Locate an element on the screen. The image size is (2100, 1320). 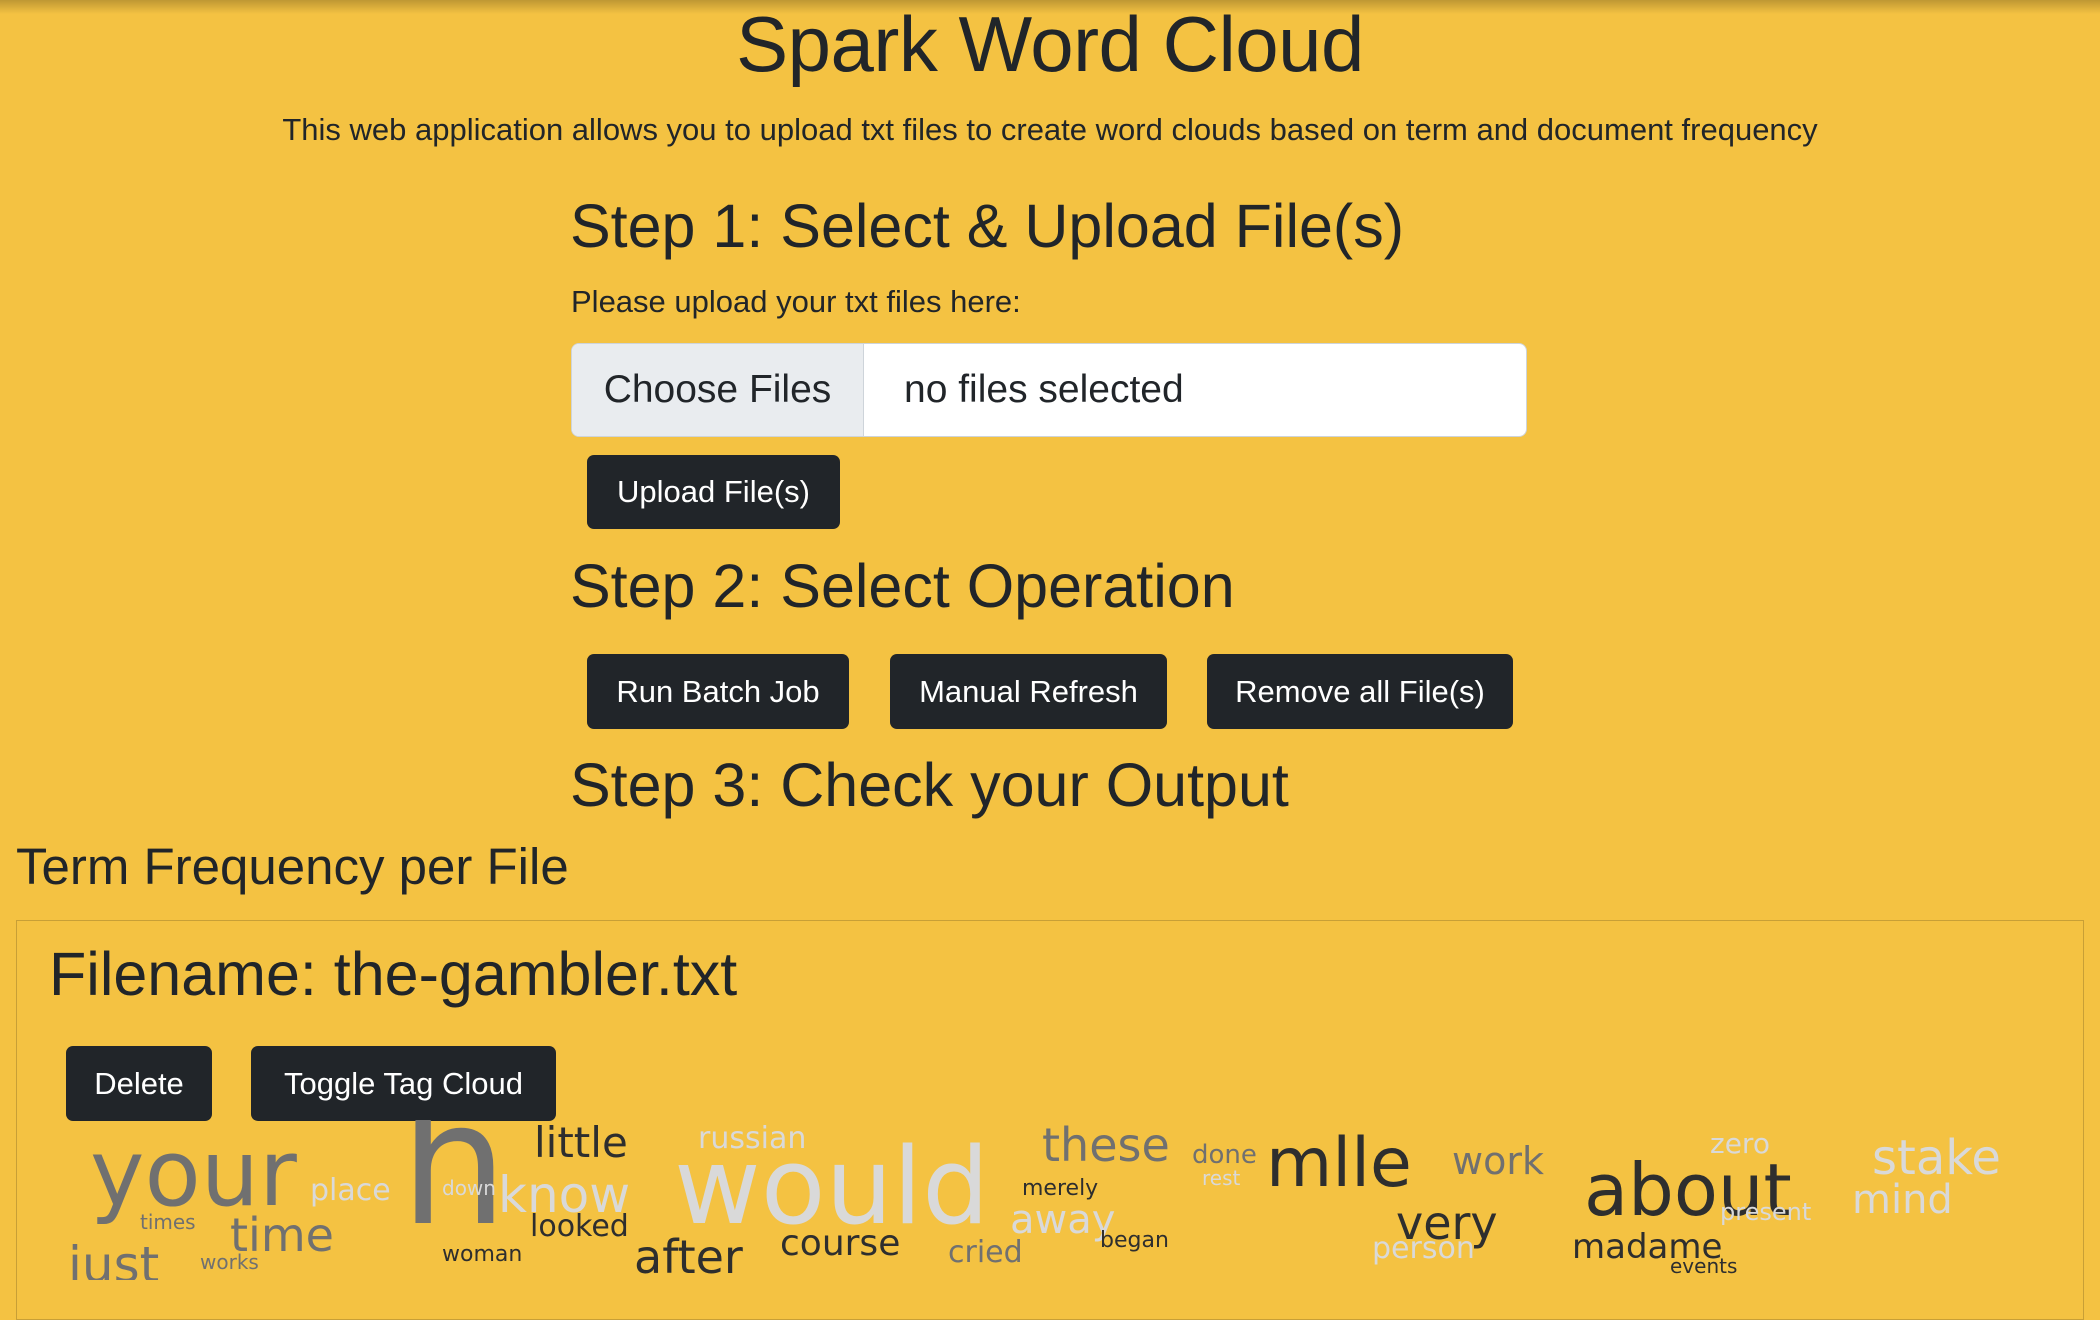
cloud-word: events is located at coordinates (1704, 1266).